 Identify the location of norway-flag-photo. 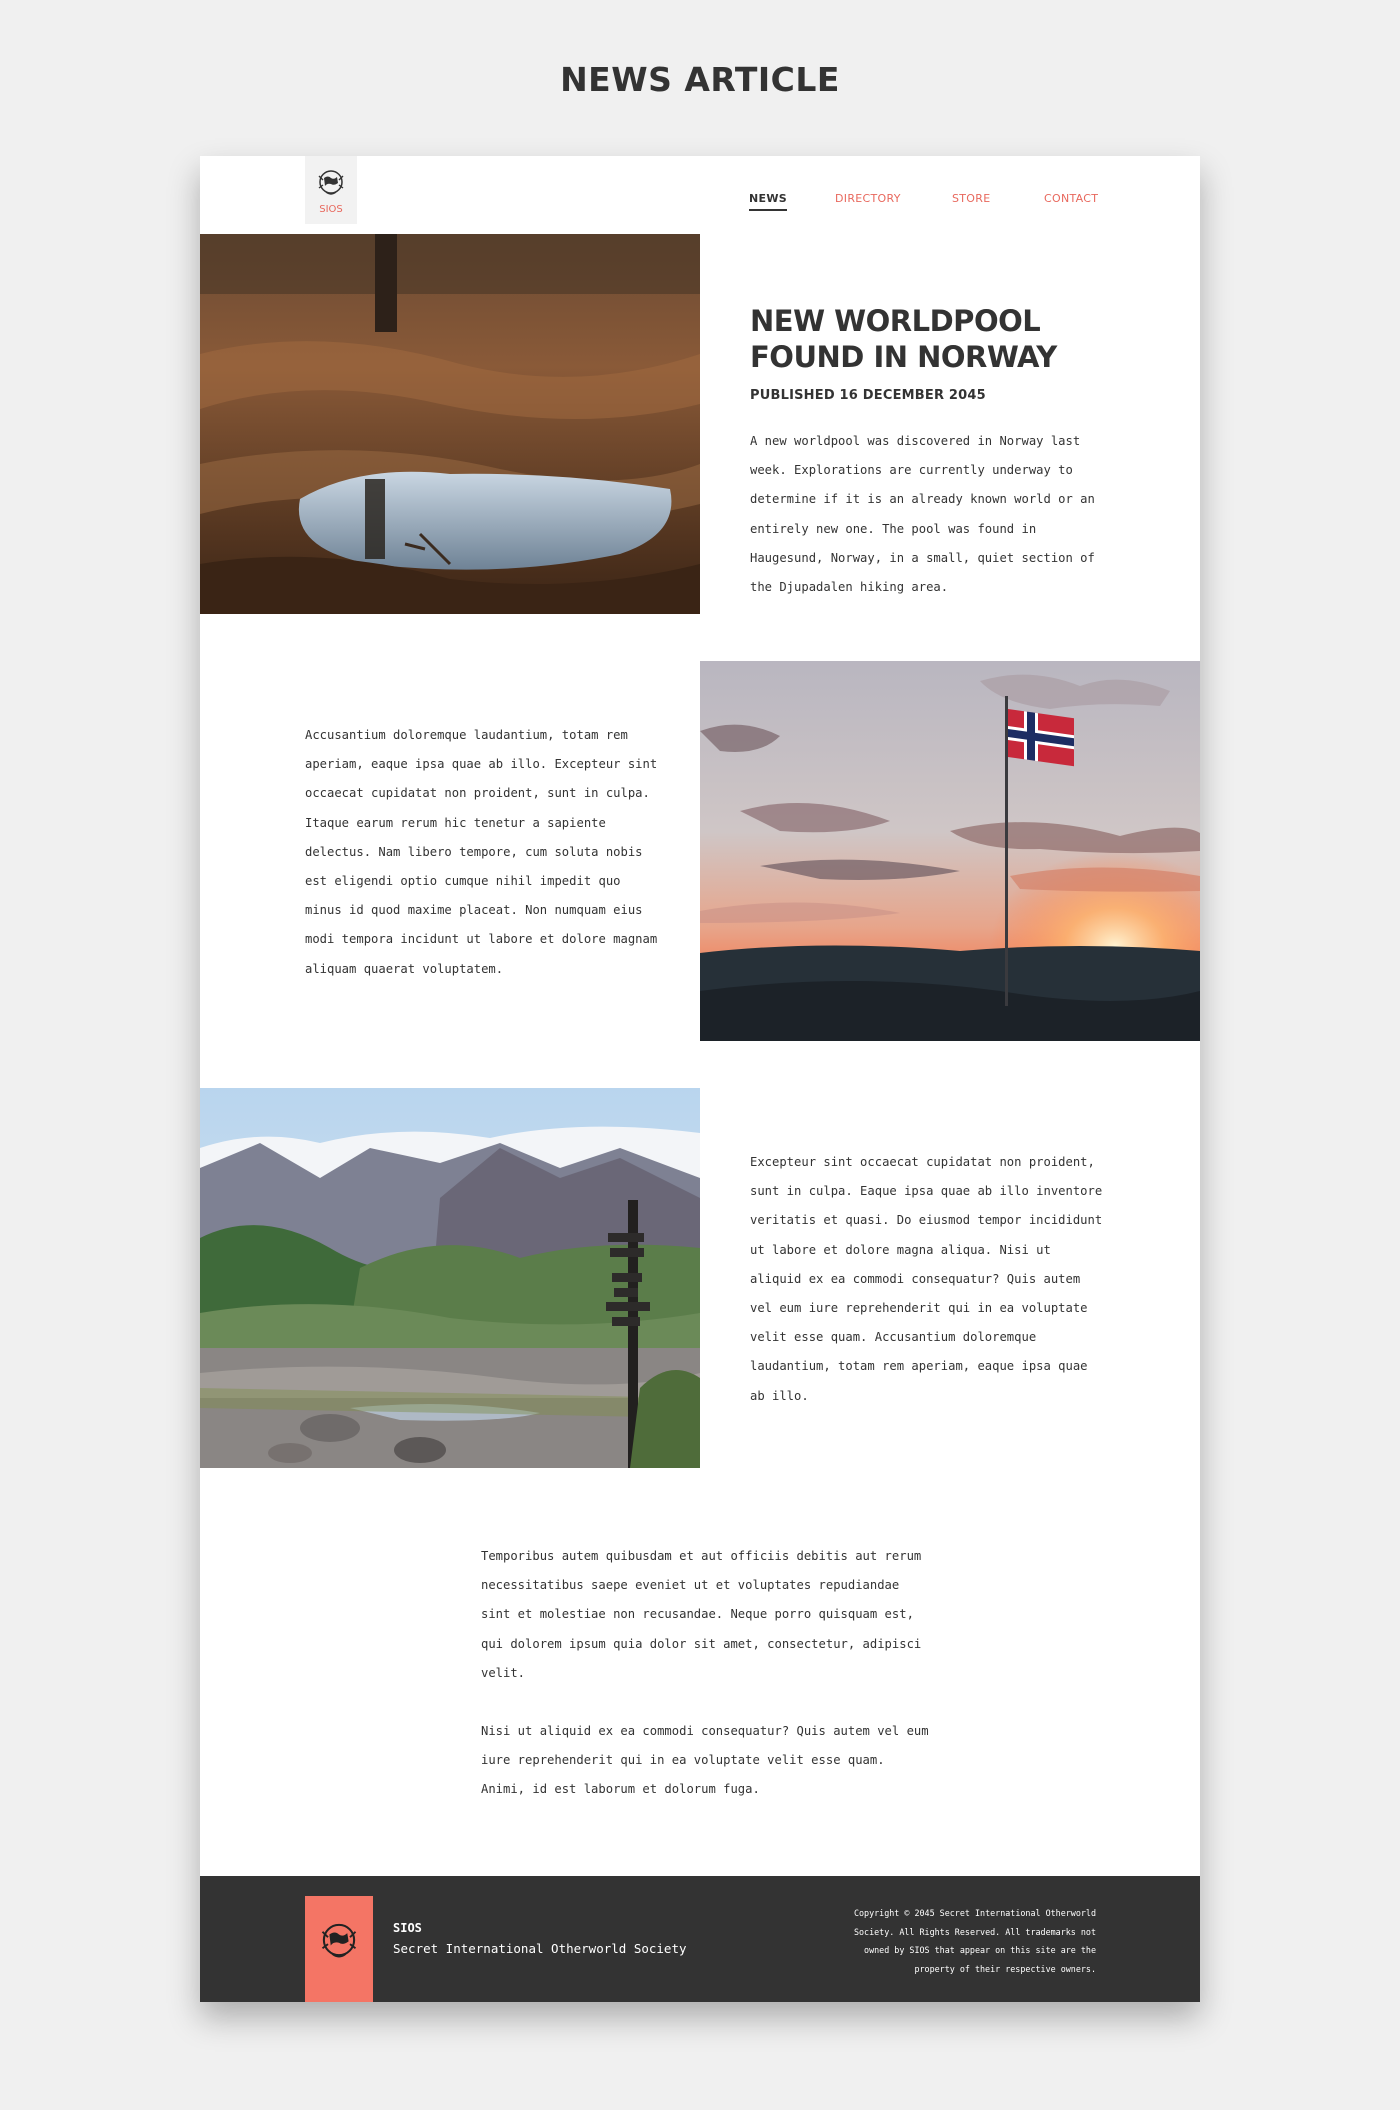
(950, 851).